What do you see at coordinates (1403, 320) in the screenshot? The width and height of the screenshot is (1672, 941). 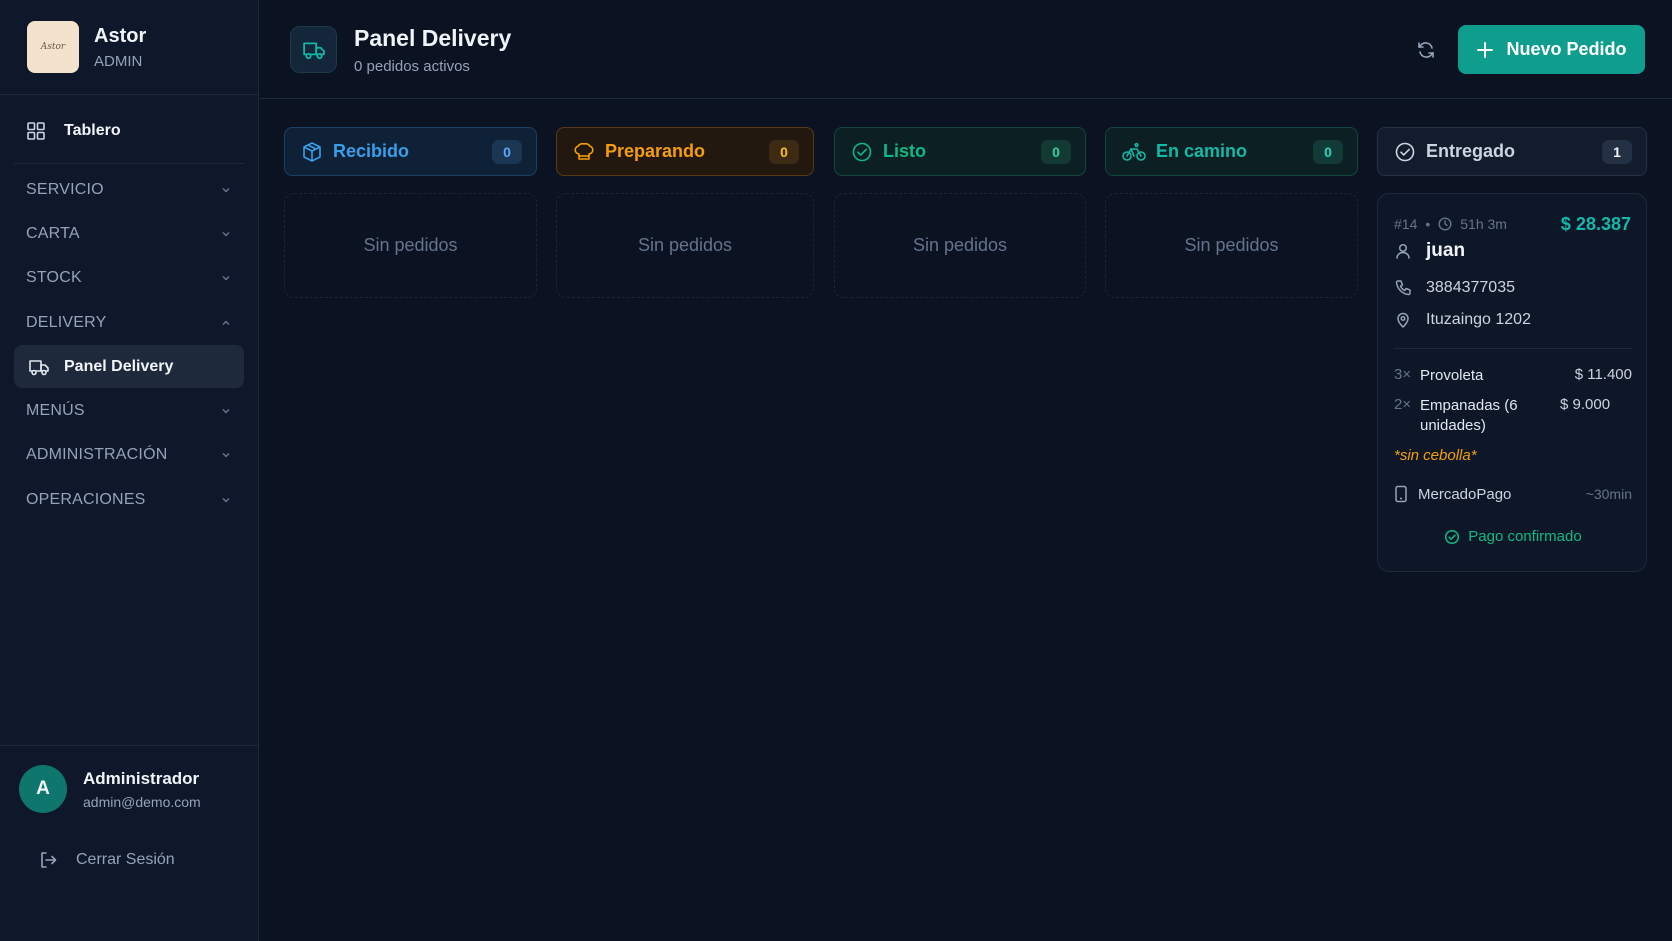 I see `map-pin-icon` at bounding box center [1403, 320].